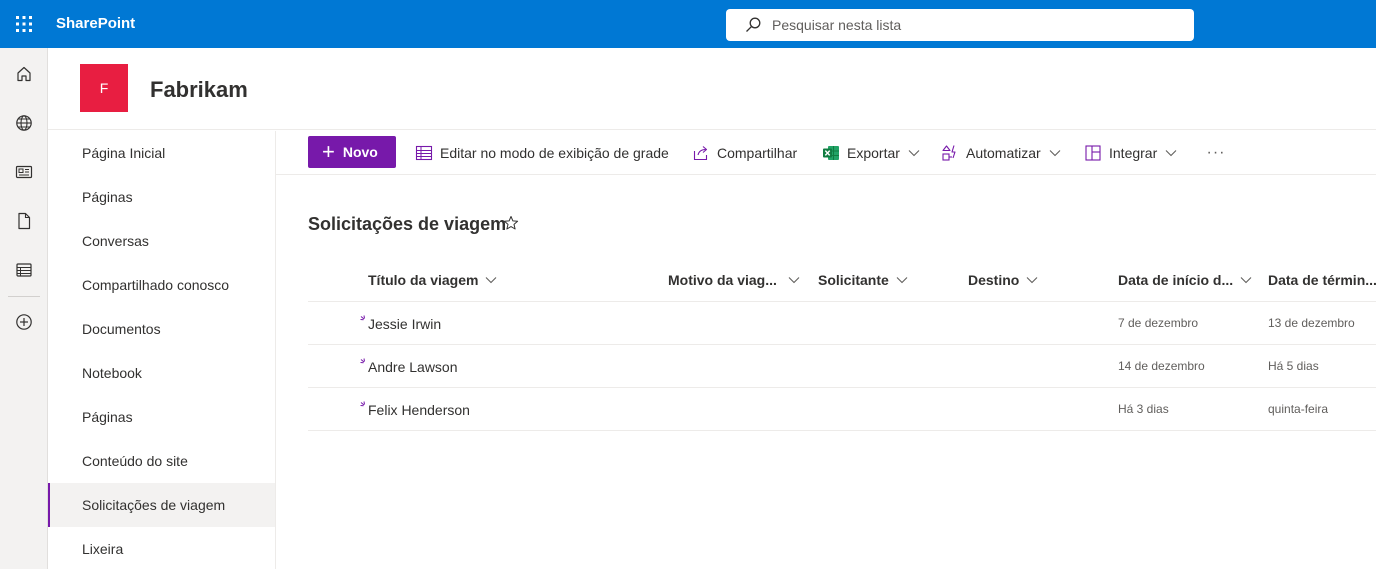 The height and width of the screenshot is (571, 1376). What do you see at coordinates (407, 224) in the screenshot?
I see `list-title: Solicitações de viagem` at bounding box center [407, 224].